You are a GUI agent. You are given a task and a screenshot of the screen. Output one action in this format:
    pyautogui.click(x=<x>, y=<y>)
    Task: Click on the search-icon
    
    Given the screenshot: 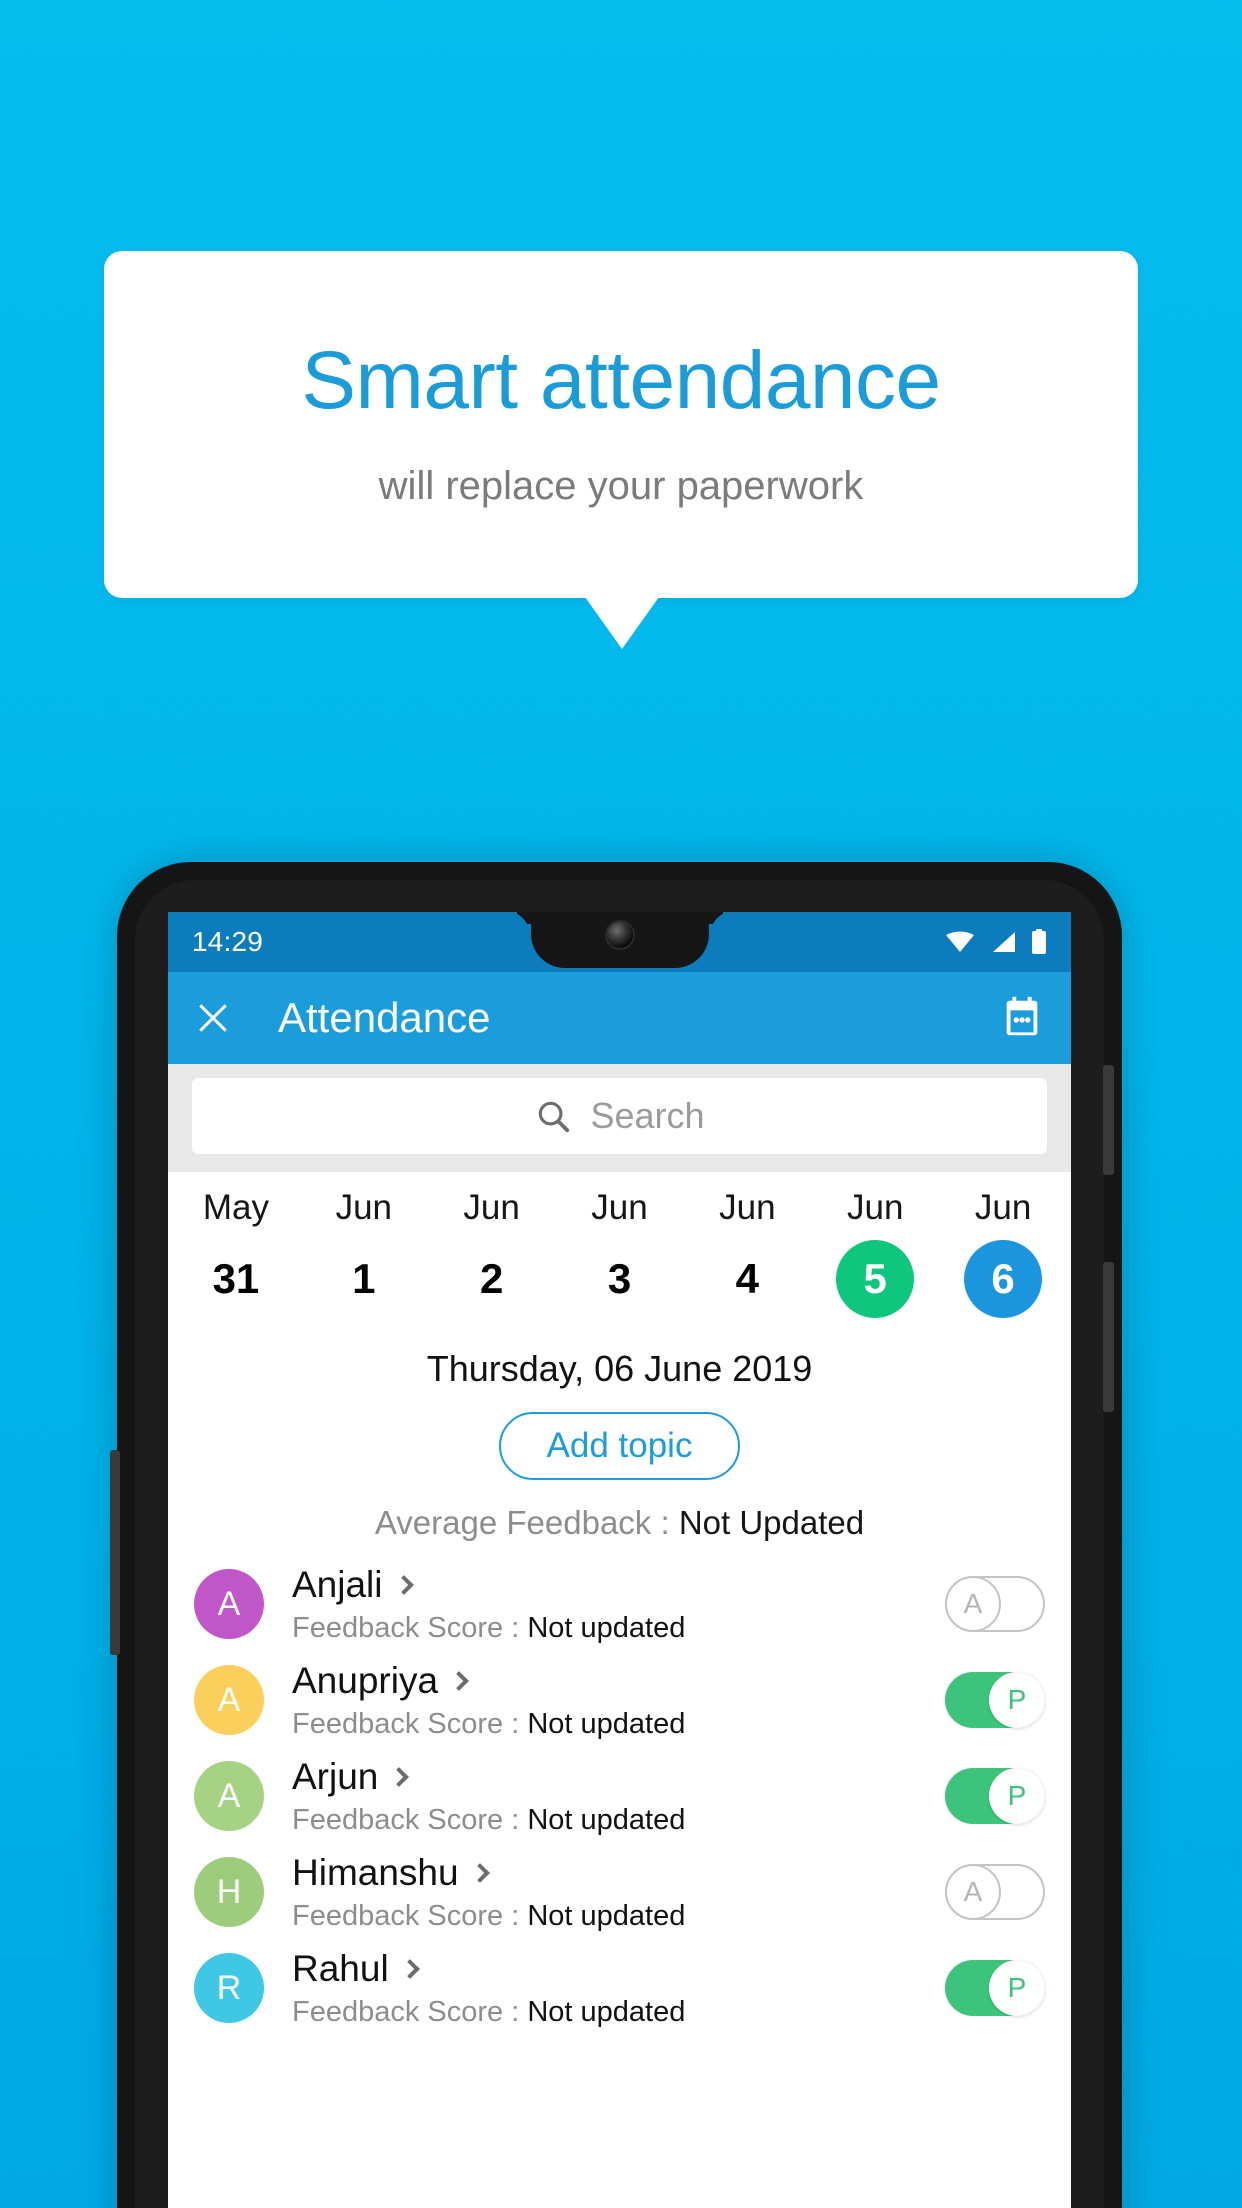 What is the action you would take?
    pyautogui.click(x=554, y=1117)
    